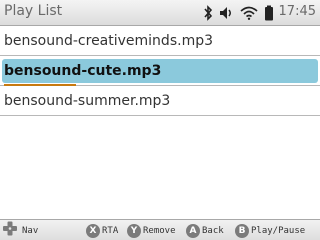 This screenshot has height=240, width=320. What do you see at coordinates (20, 230) in the screenshot?
I see `hint-nav: Nav` at bounding box center [20, 230].